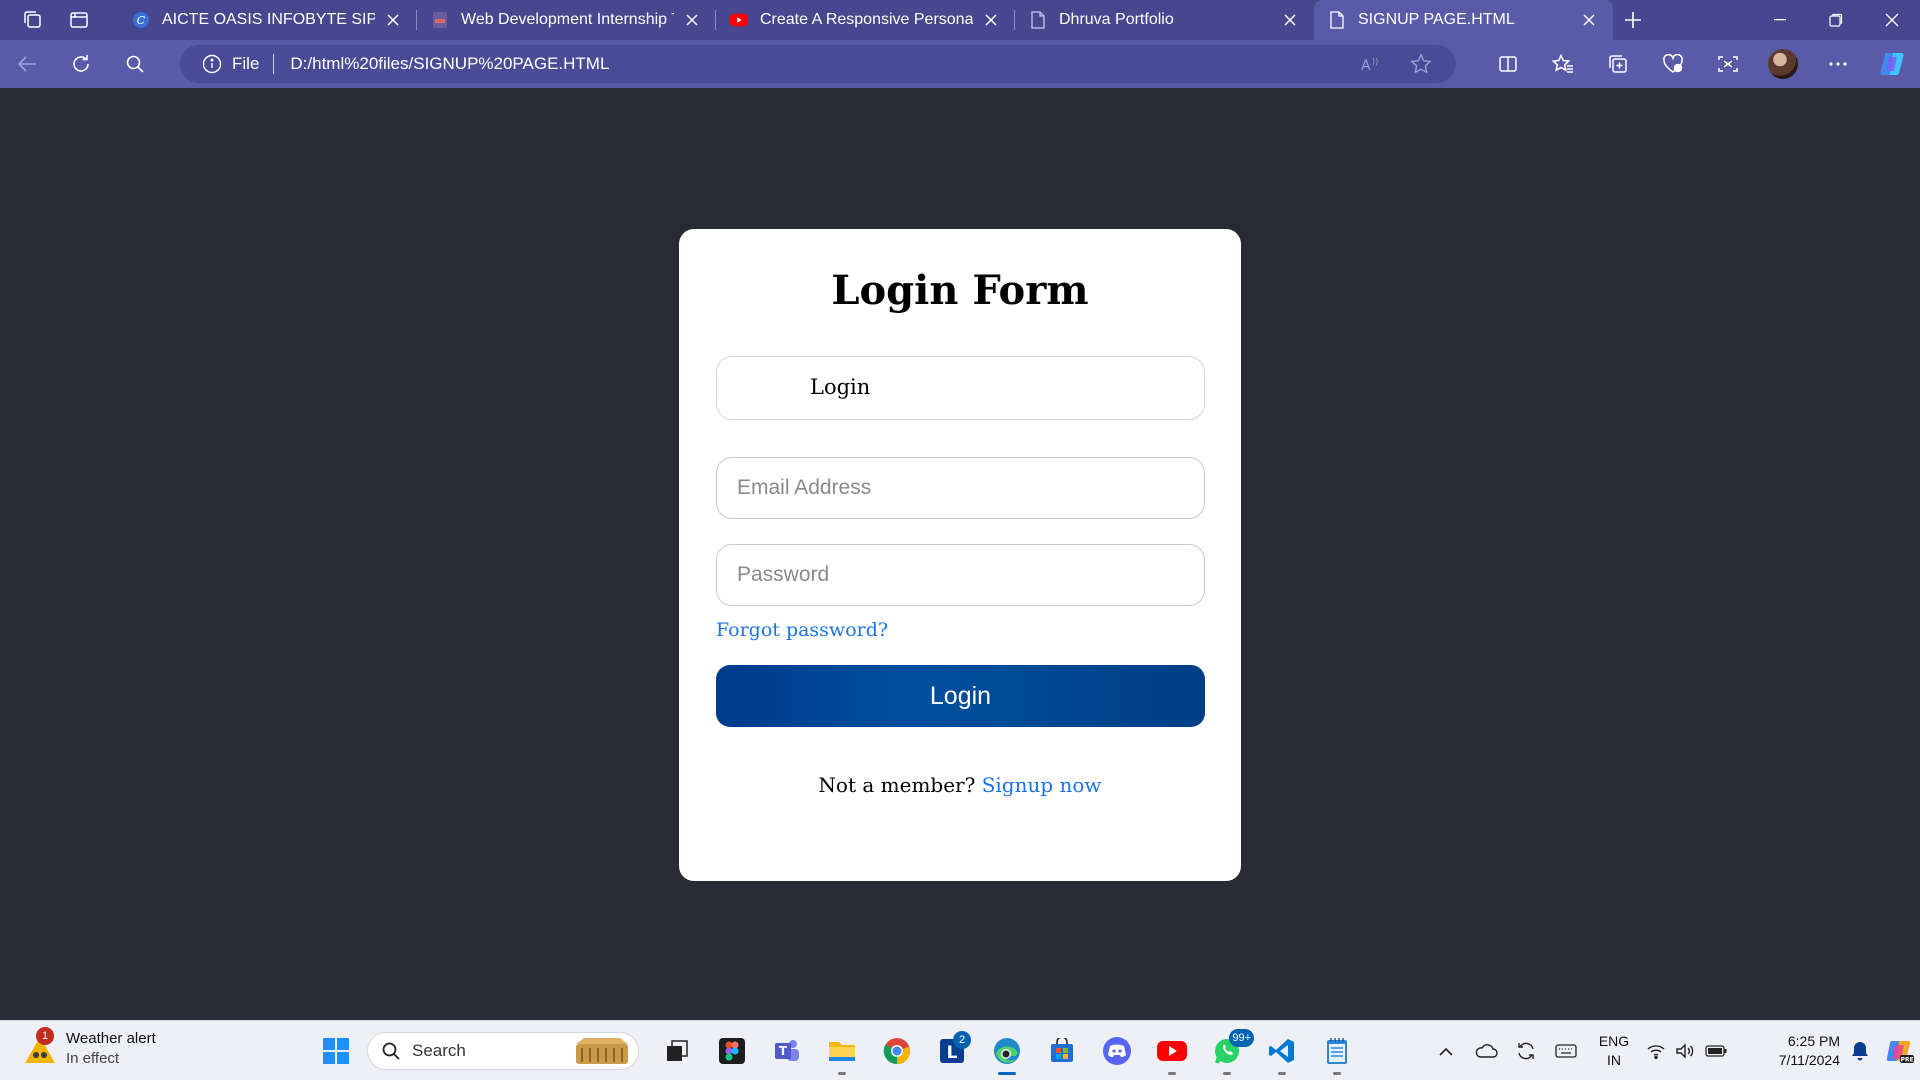 Image resolution: width=1920 pixels, height=1080 pixels. I want to click on url-text: D:/html%20files/SIGNUP%20PAGE.HTML, so click(823, 64).